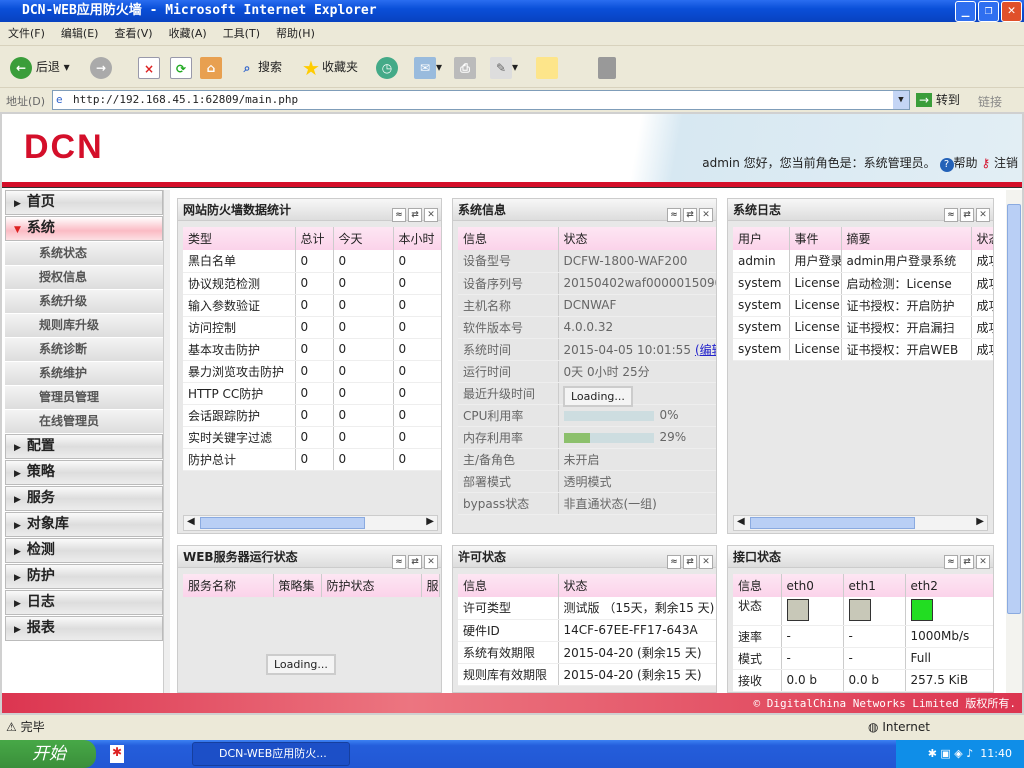 Image resolution: width=1024 pixels, height=768 pixels. I want to click on tray-icons: ✱ ▣ ◈ ♪, so click(951, 753).